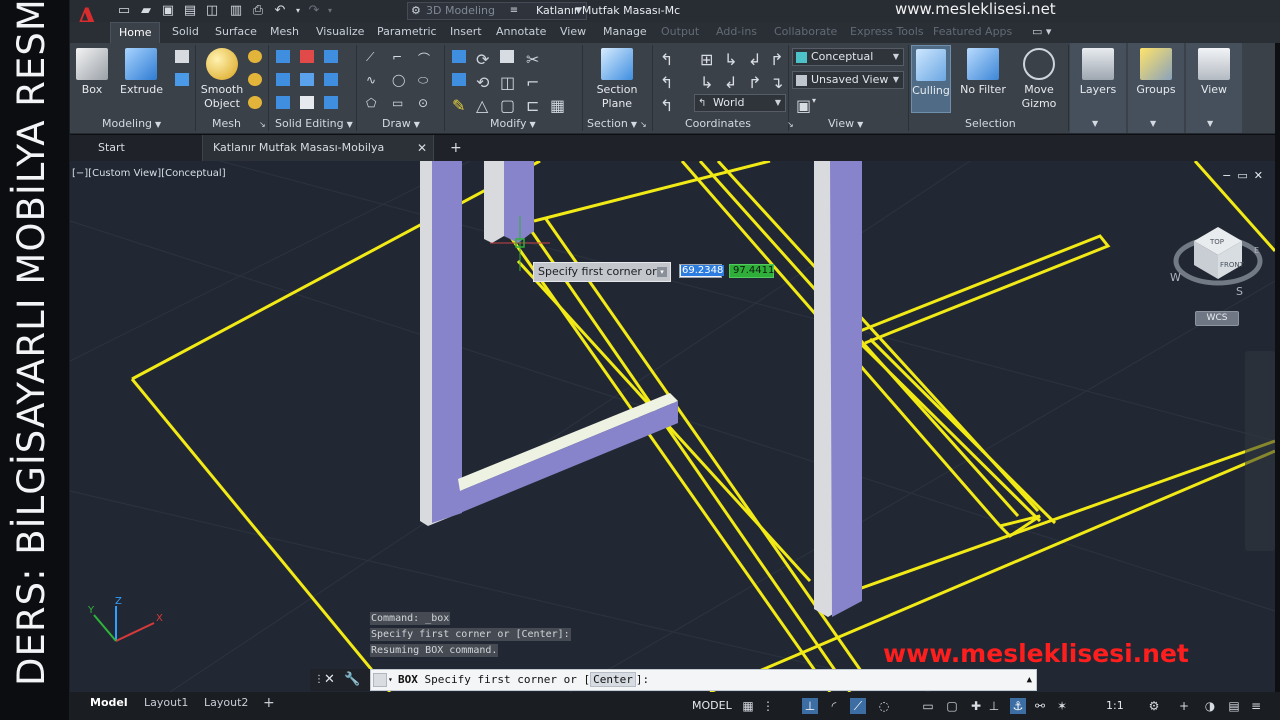  What do you see at coordinates (182, 79) in the screenshot?
I see `presspull-icon` at bounding box center [182, 79].